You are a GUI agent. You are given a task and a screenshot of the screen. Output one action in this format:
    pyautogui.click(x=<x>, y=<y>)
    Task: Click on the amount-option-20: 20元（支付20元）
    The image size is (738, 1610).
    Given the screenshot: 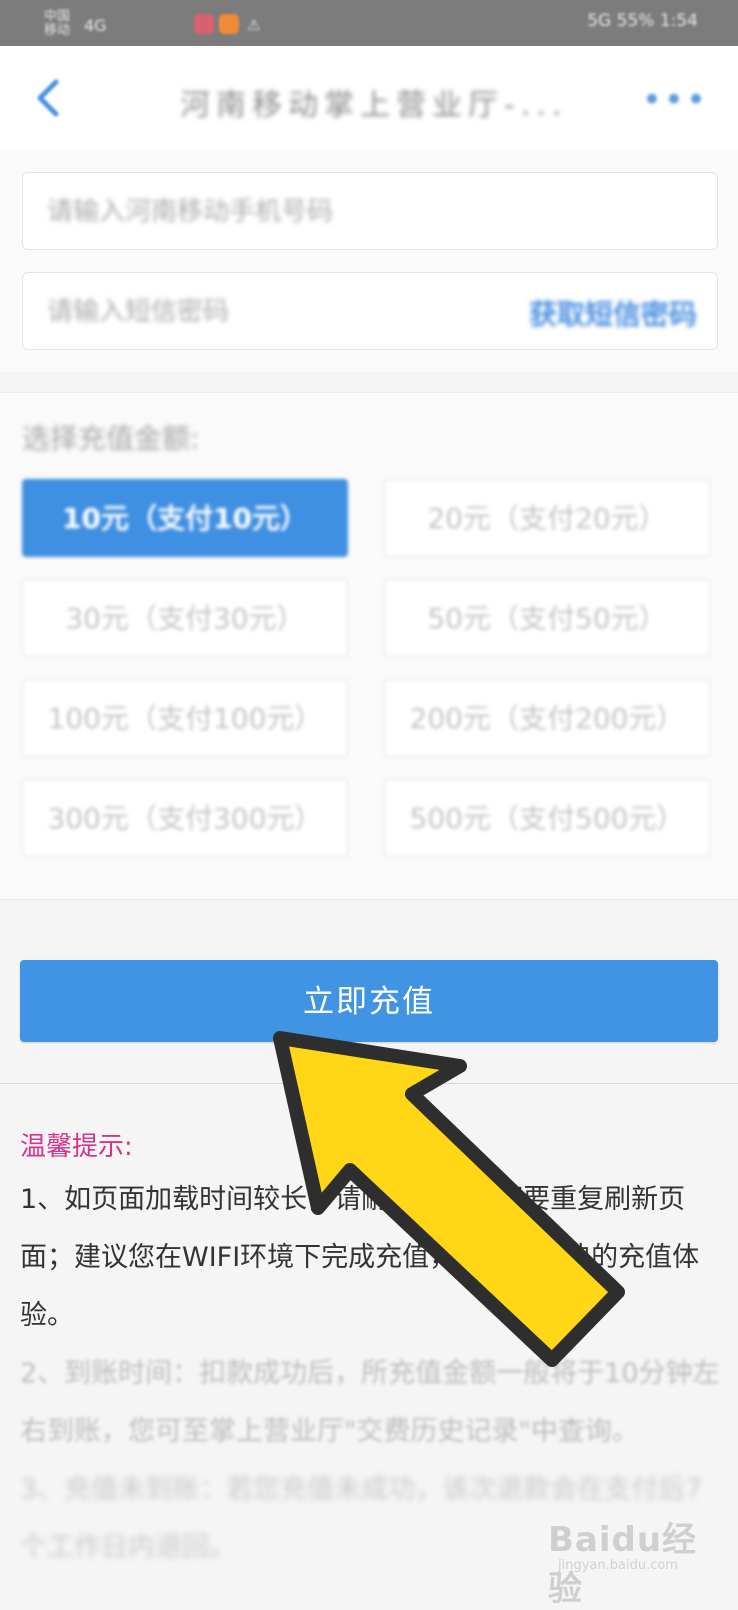 What is the action you would take?
    pyautogui.click(x=547, y=518)
    